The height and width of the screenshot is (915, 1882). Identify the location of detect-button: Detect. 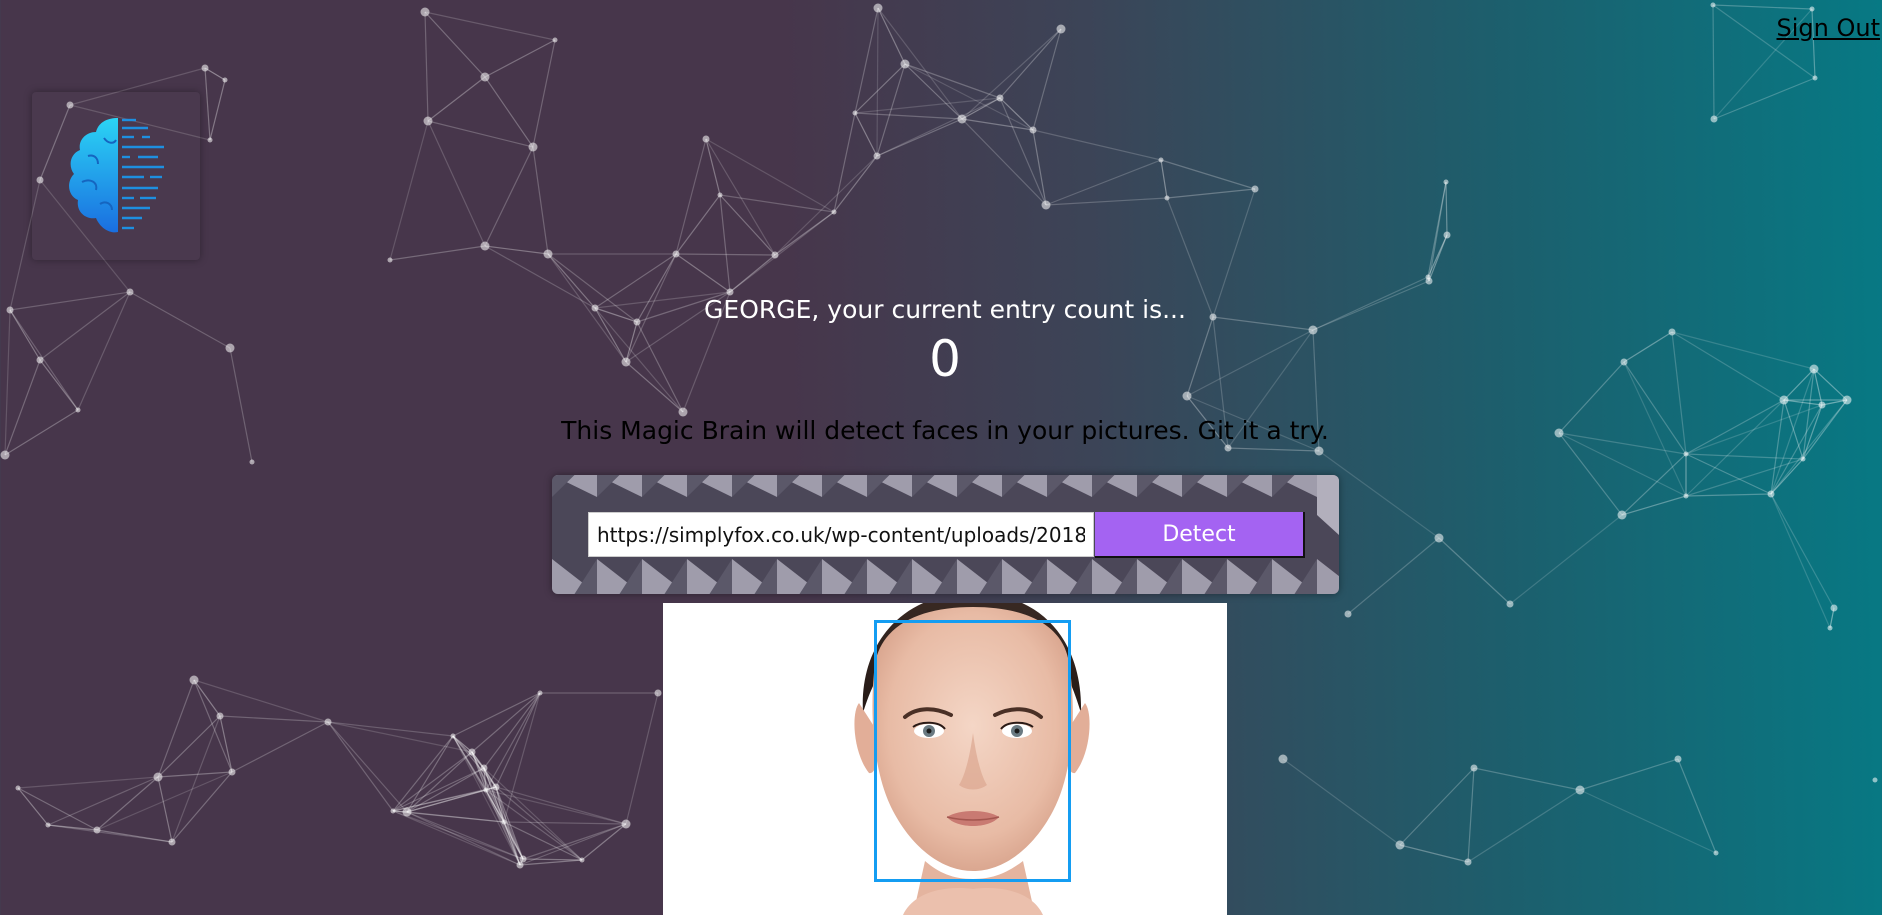
(1200, 535).